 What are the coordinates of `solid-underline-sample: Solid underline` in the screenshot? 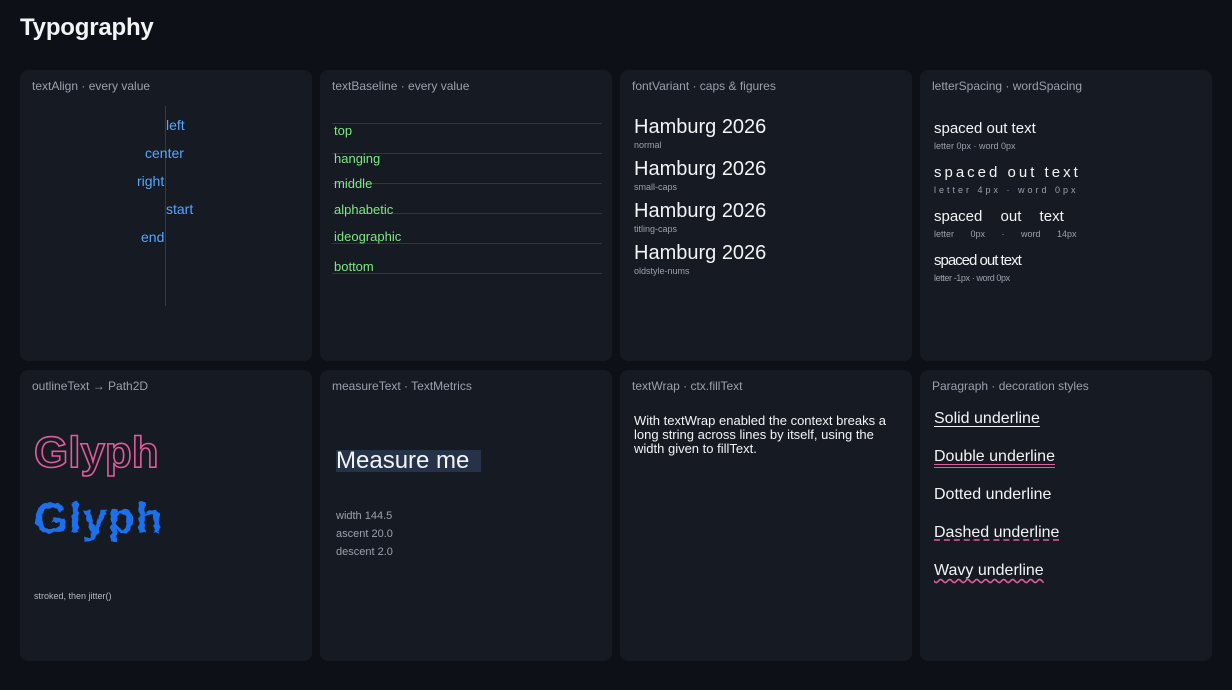 It's located at (987, 418).